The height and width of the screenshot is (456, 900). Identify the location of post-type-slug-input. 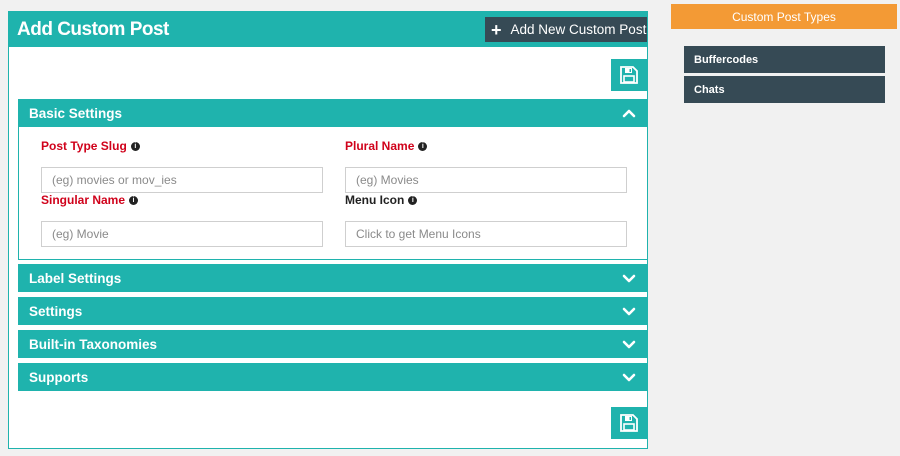
(182, 180).